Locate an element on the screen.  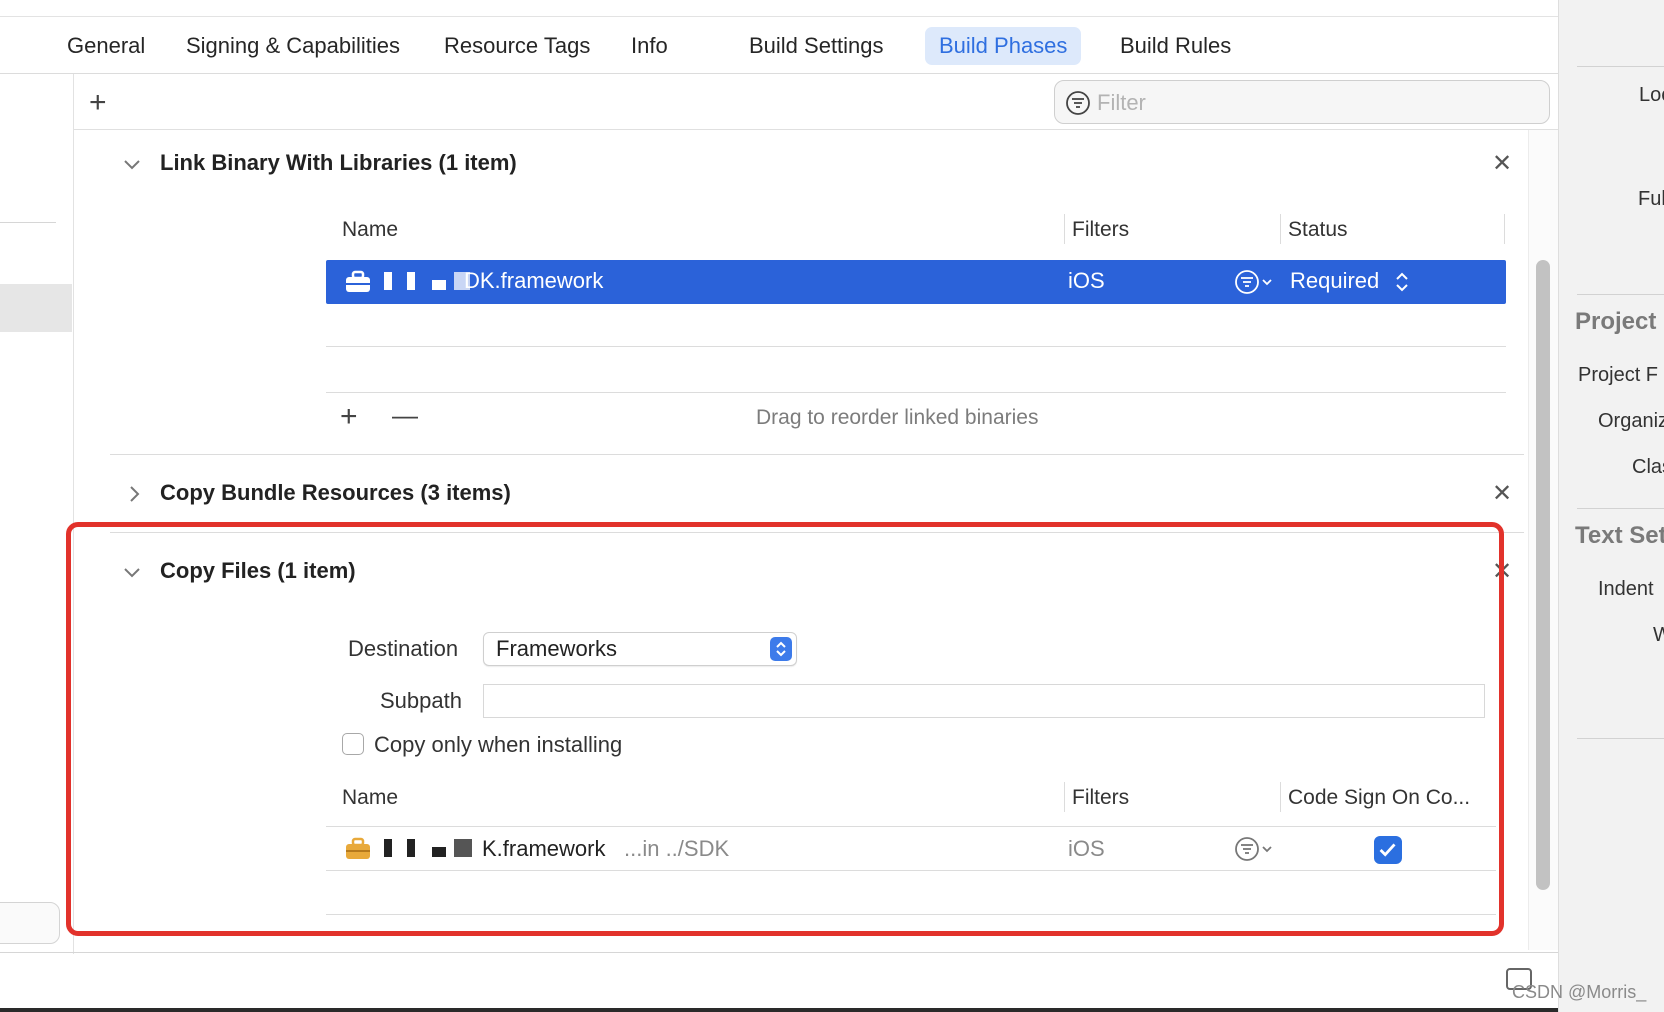
sidebar-selected-item is located at coordinates (36, 308).